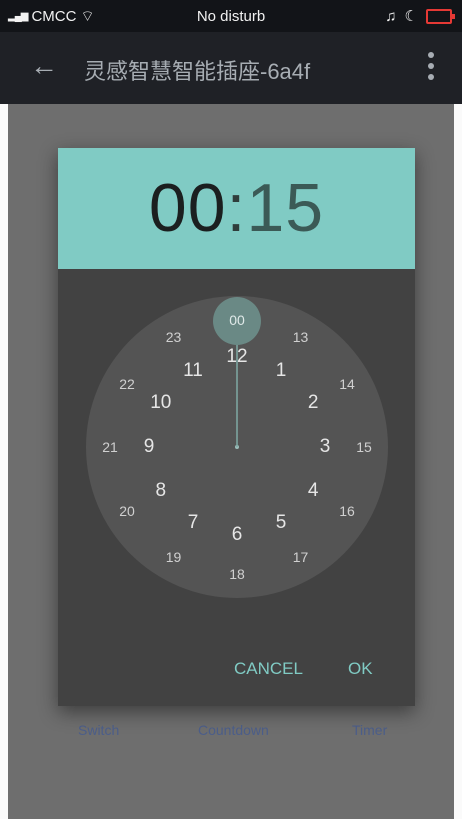  Describe the element at coordinates (440, 16) in the screenshot. I see `battery-icon` at that location.